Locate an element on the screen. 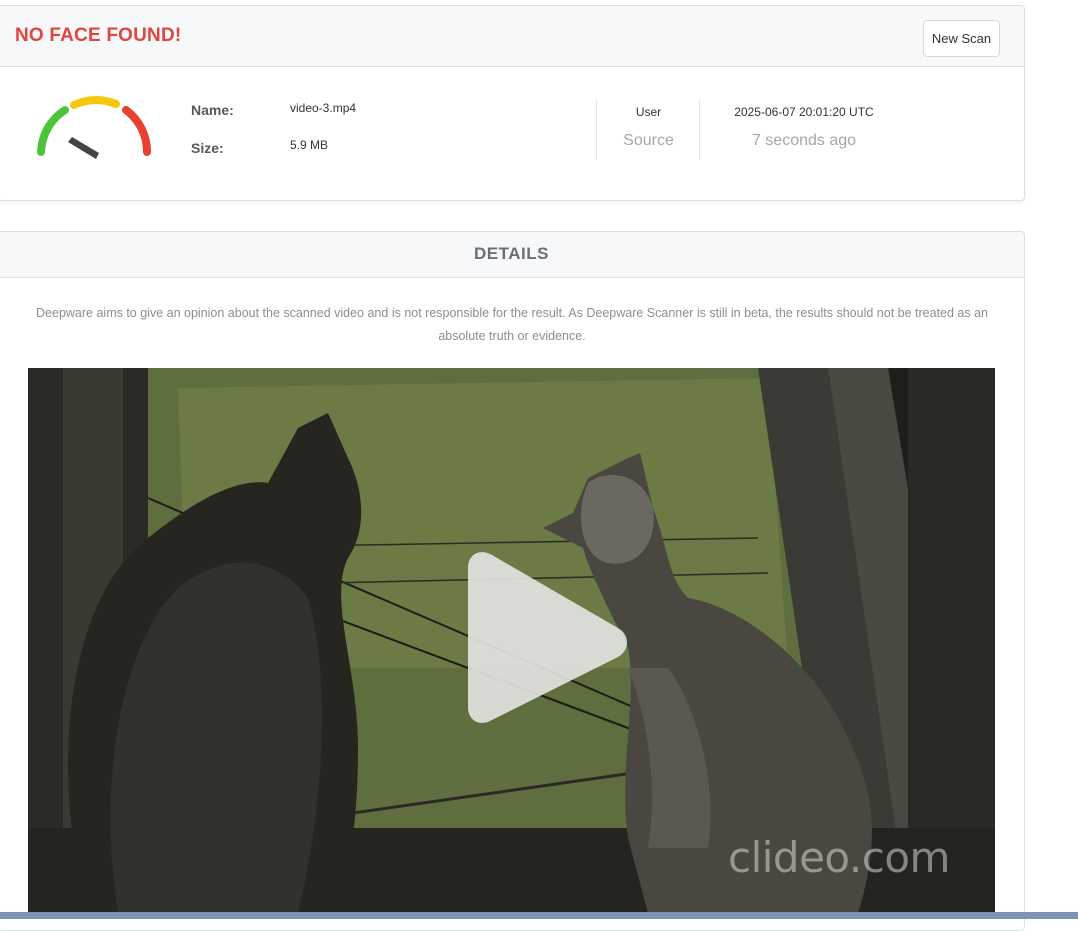 Image resolution: width=1078 pixels, height=931 pixels. video-watermark: clideo.com is located at coordinates (839, 857).